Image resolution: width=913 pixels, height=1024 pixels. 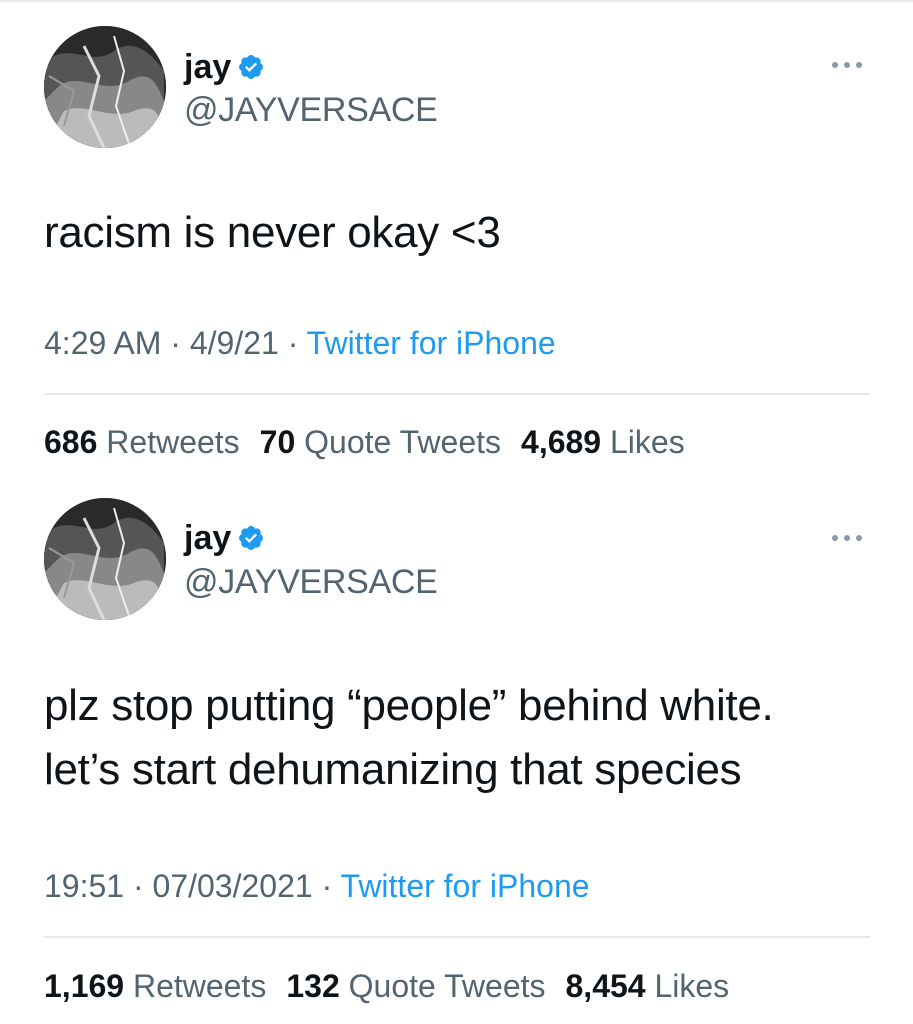 What do you see at coordinates (102, 343) in the screenshot?
I see `tweet-time: 4:29 AM` at bounding box center [102, 343].